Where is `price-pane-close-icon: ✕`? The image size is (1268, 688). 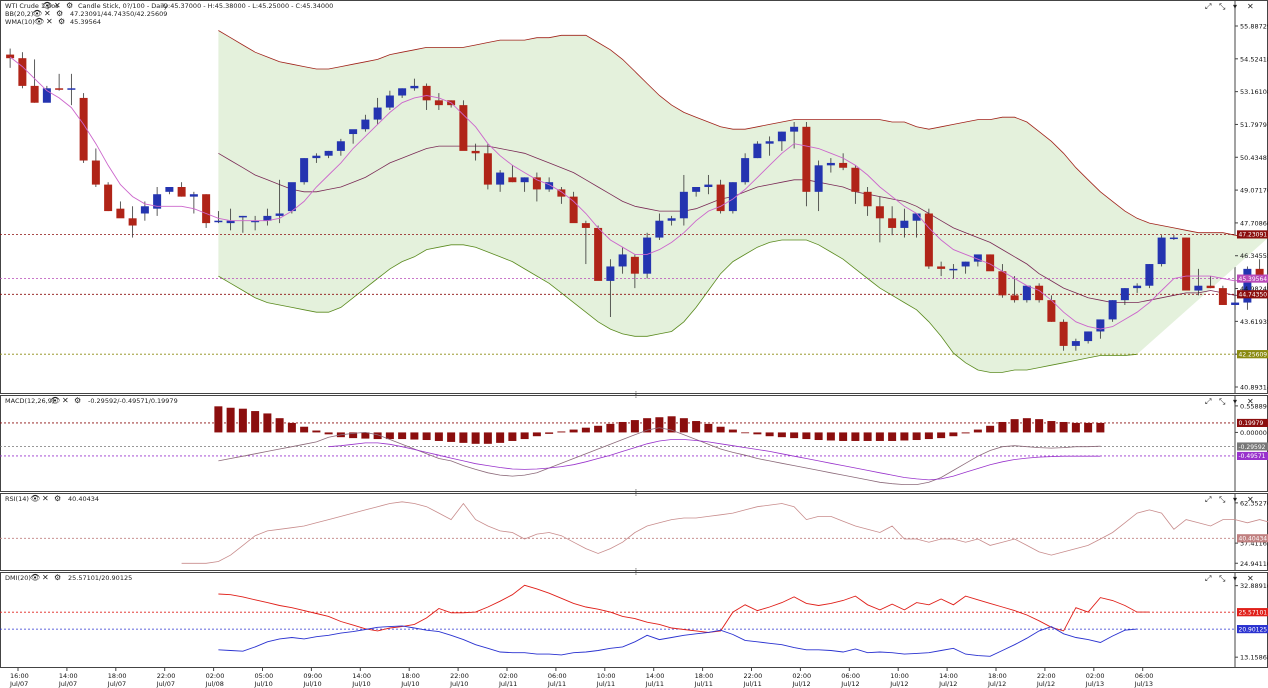
price-pane-close-icon: ✕ is located at coordinates (1250, 6).